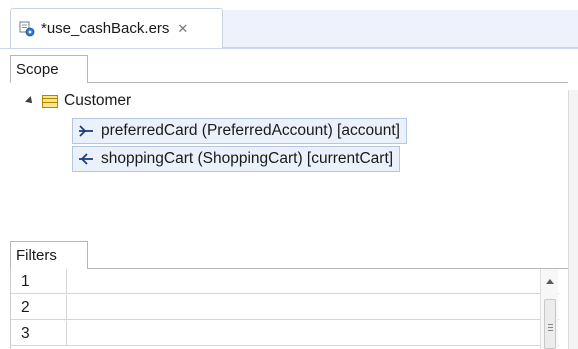 The width and height of the screenshot is (578, 349). I want to click on outgoing-relation-icon, so click(86, 131).